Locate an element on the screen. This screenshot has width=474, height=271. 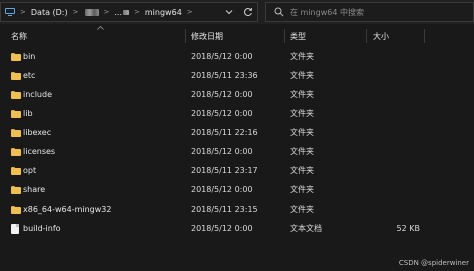
item-name: lib is located at coordinates (28, 113).